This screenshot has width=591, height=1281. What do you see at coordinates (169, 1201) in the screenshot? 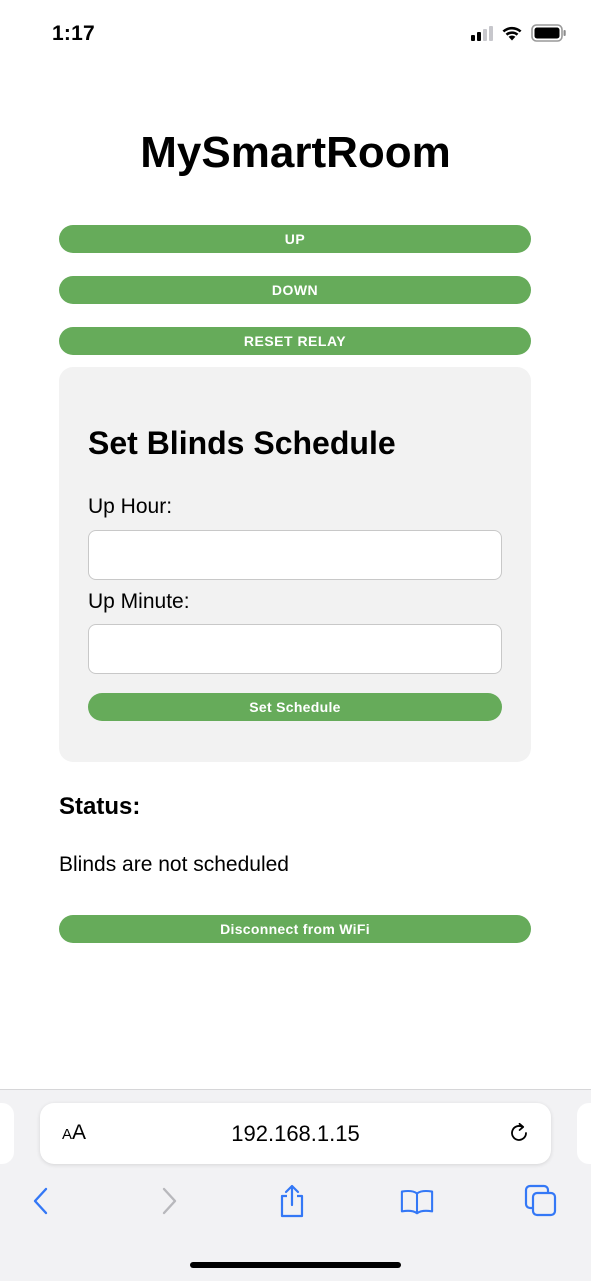
I see `forward-icon` at bounding box center [169, 1201].